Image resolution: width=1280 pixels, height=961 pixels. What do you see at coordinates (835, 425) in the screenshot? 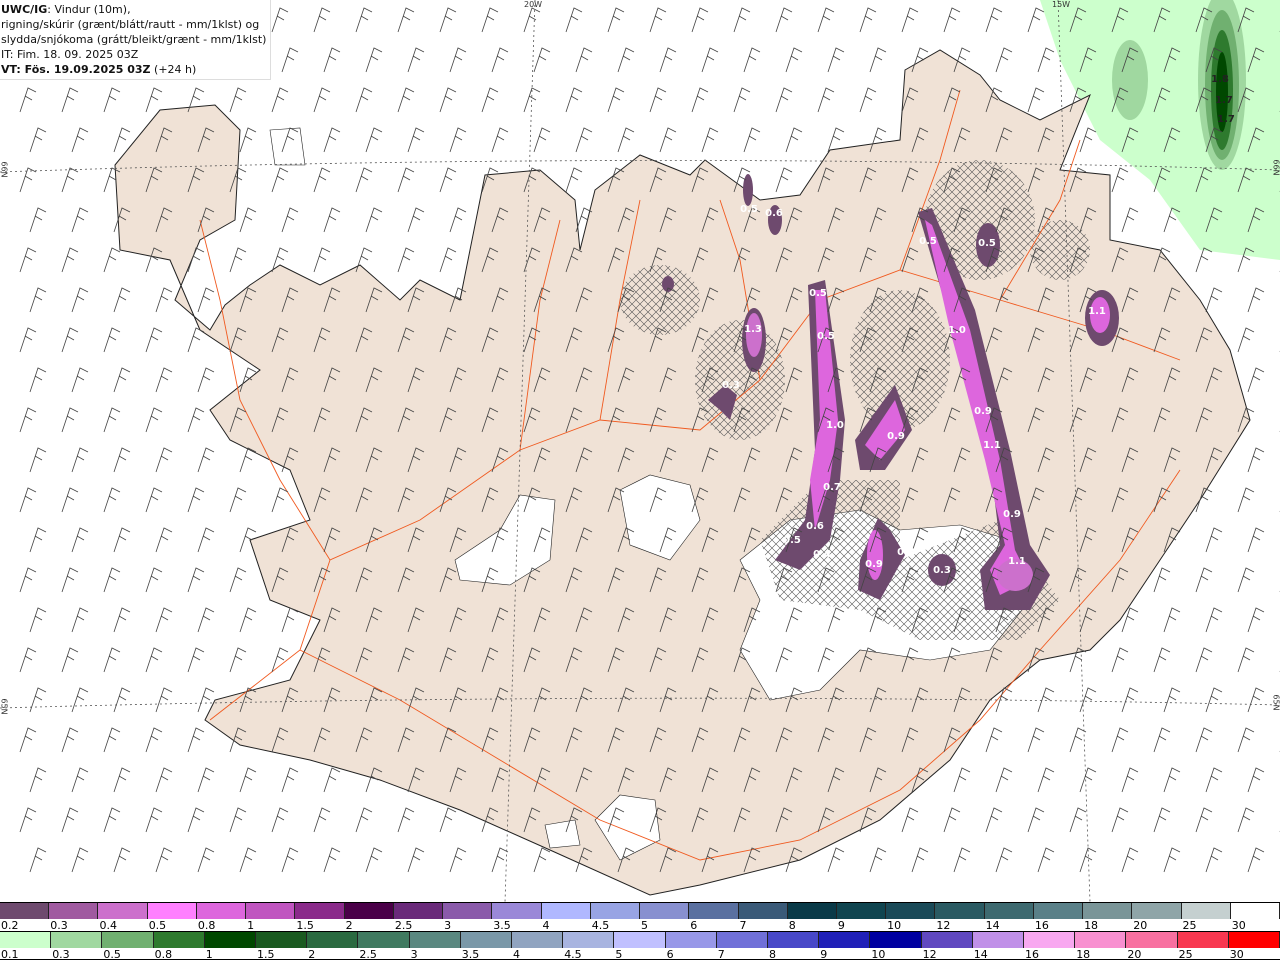
I see `snow-label: 1.0` at bounding box center [835, 425].